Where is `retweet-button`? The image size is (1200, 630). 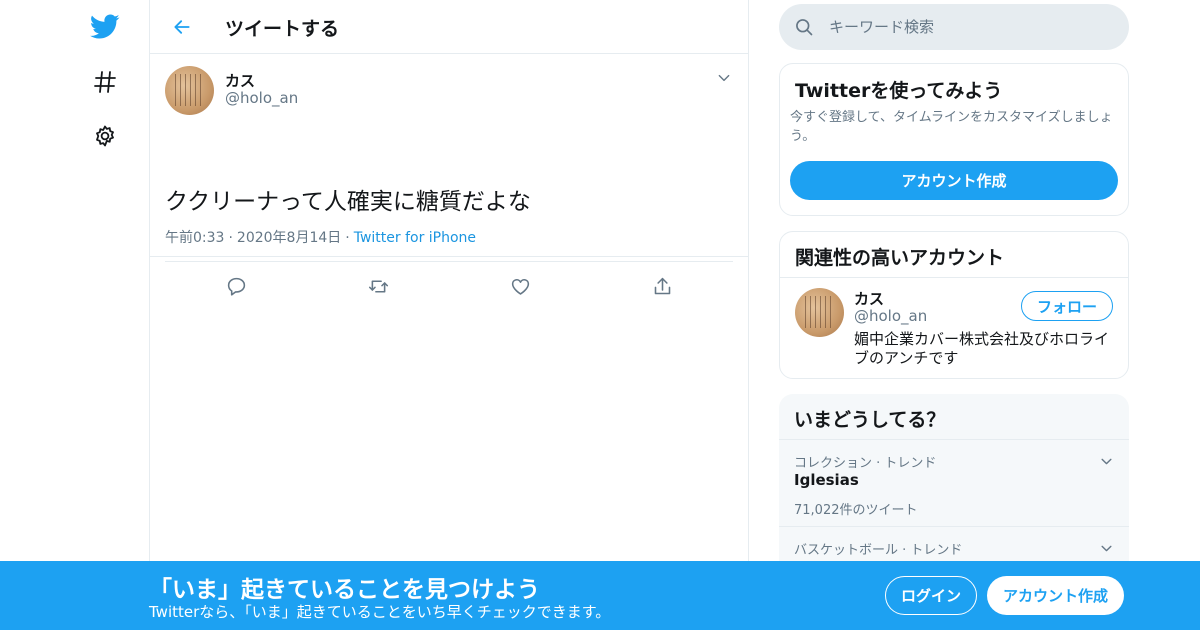
retweet-button is located at coordinates (378, 286).